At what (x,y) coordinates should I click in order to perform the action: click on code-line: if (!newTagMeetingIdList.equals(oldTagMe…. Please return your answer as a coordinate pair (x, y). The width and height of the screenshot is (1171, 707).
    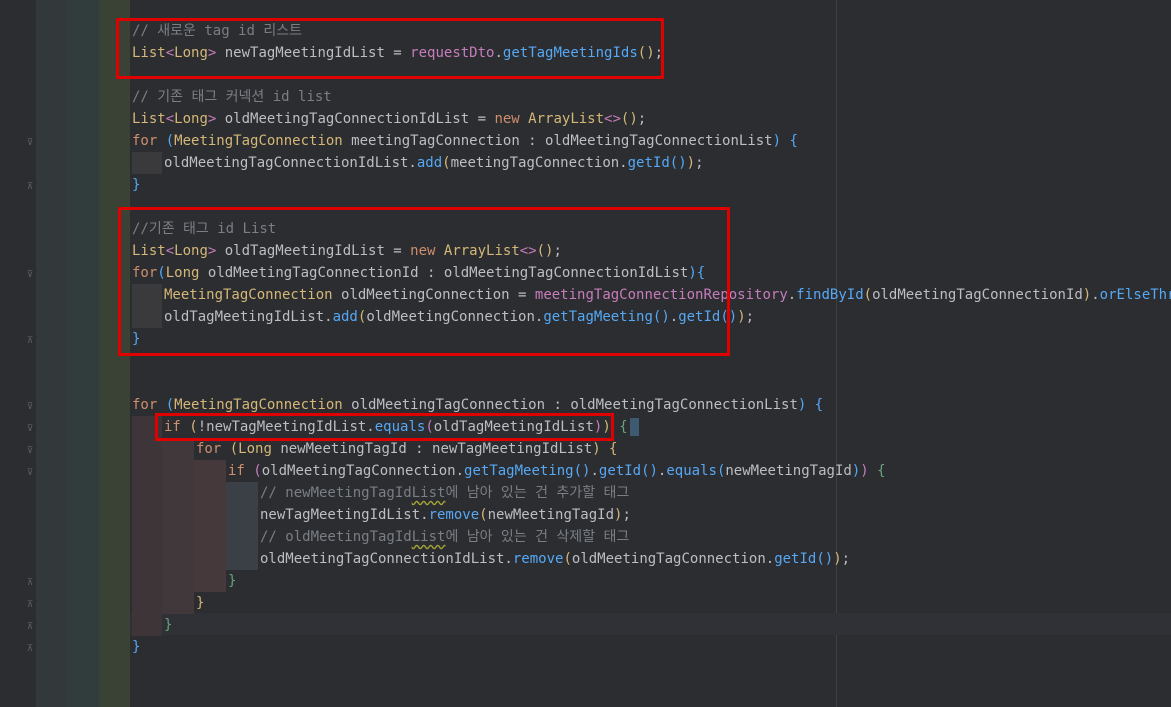
    Looking at the image, I should click on (401, 427).